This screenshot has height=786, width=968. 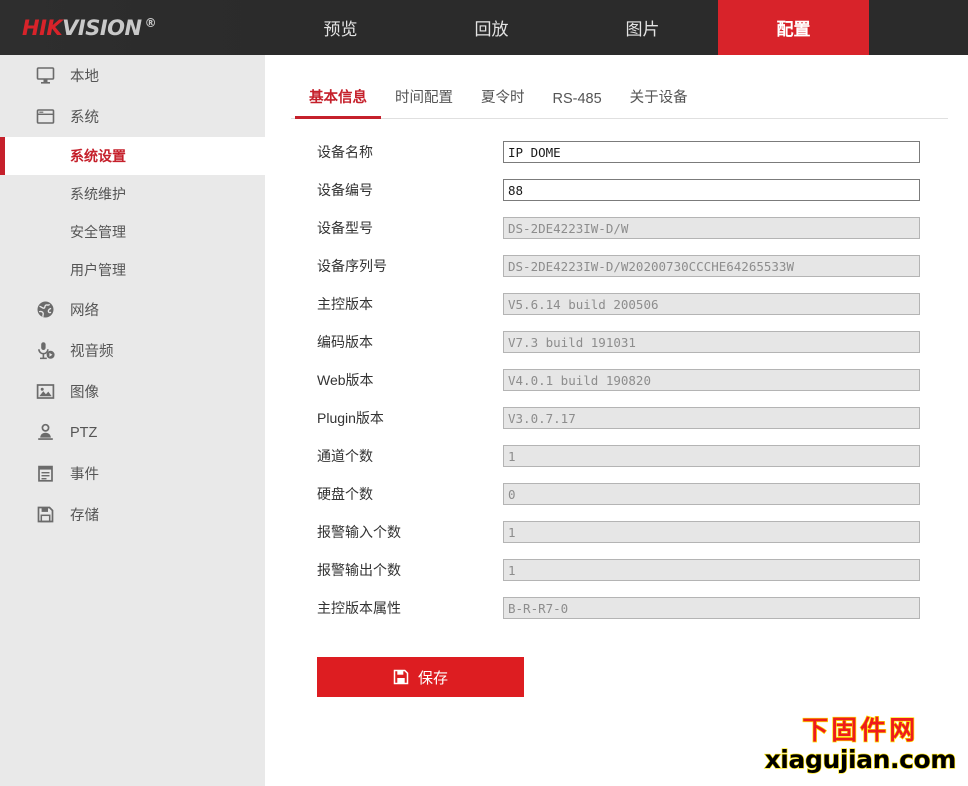 I want to click on brand-logo: HIKVISION ®, so click(x=132, y=27).